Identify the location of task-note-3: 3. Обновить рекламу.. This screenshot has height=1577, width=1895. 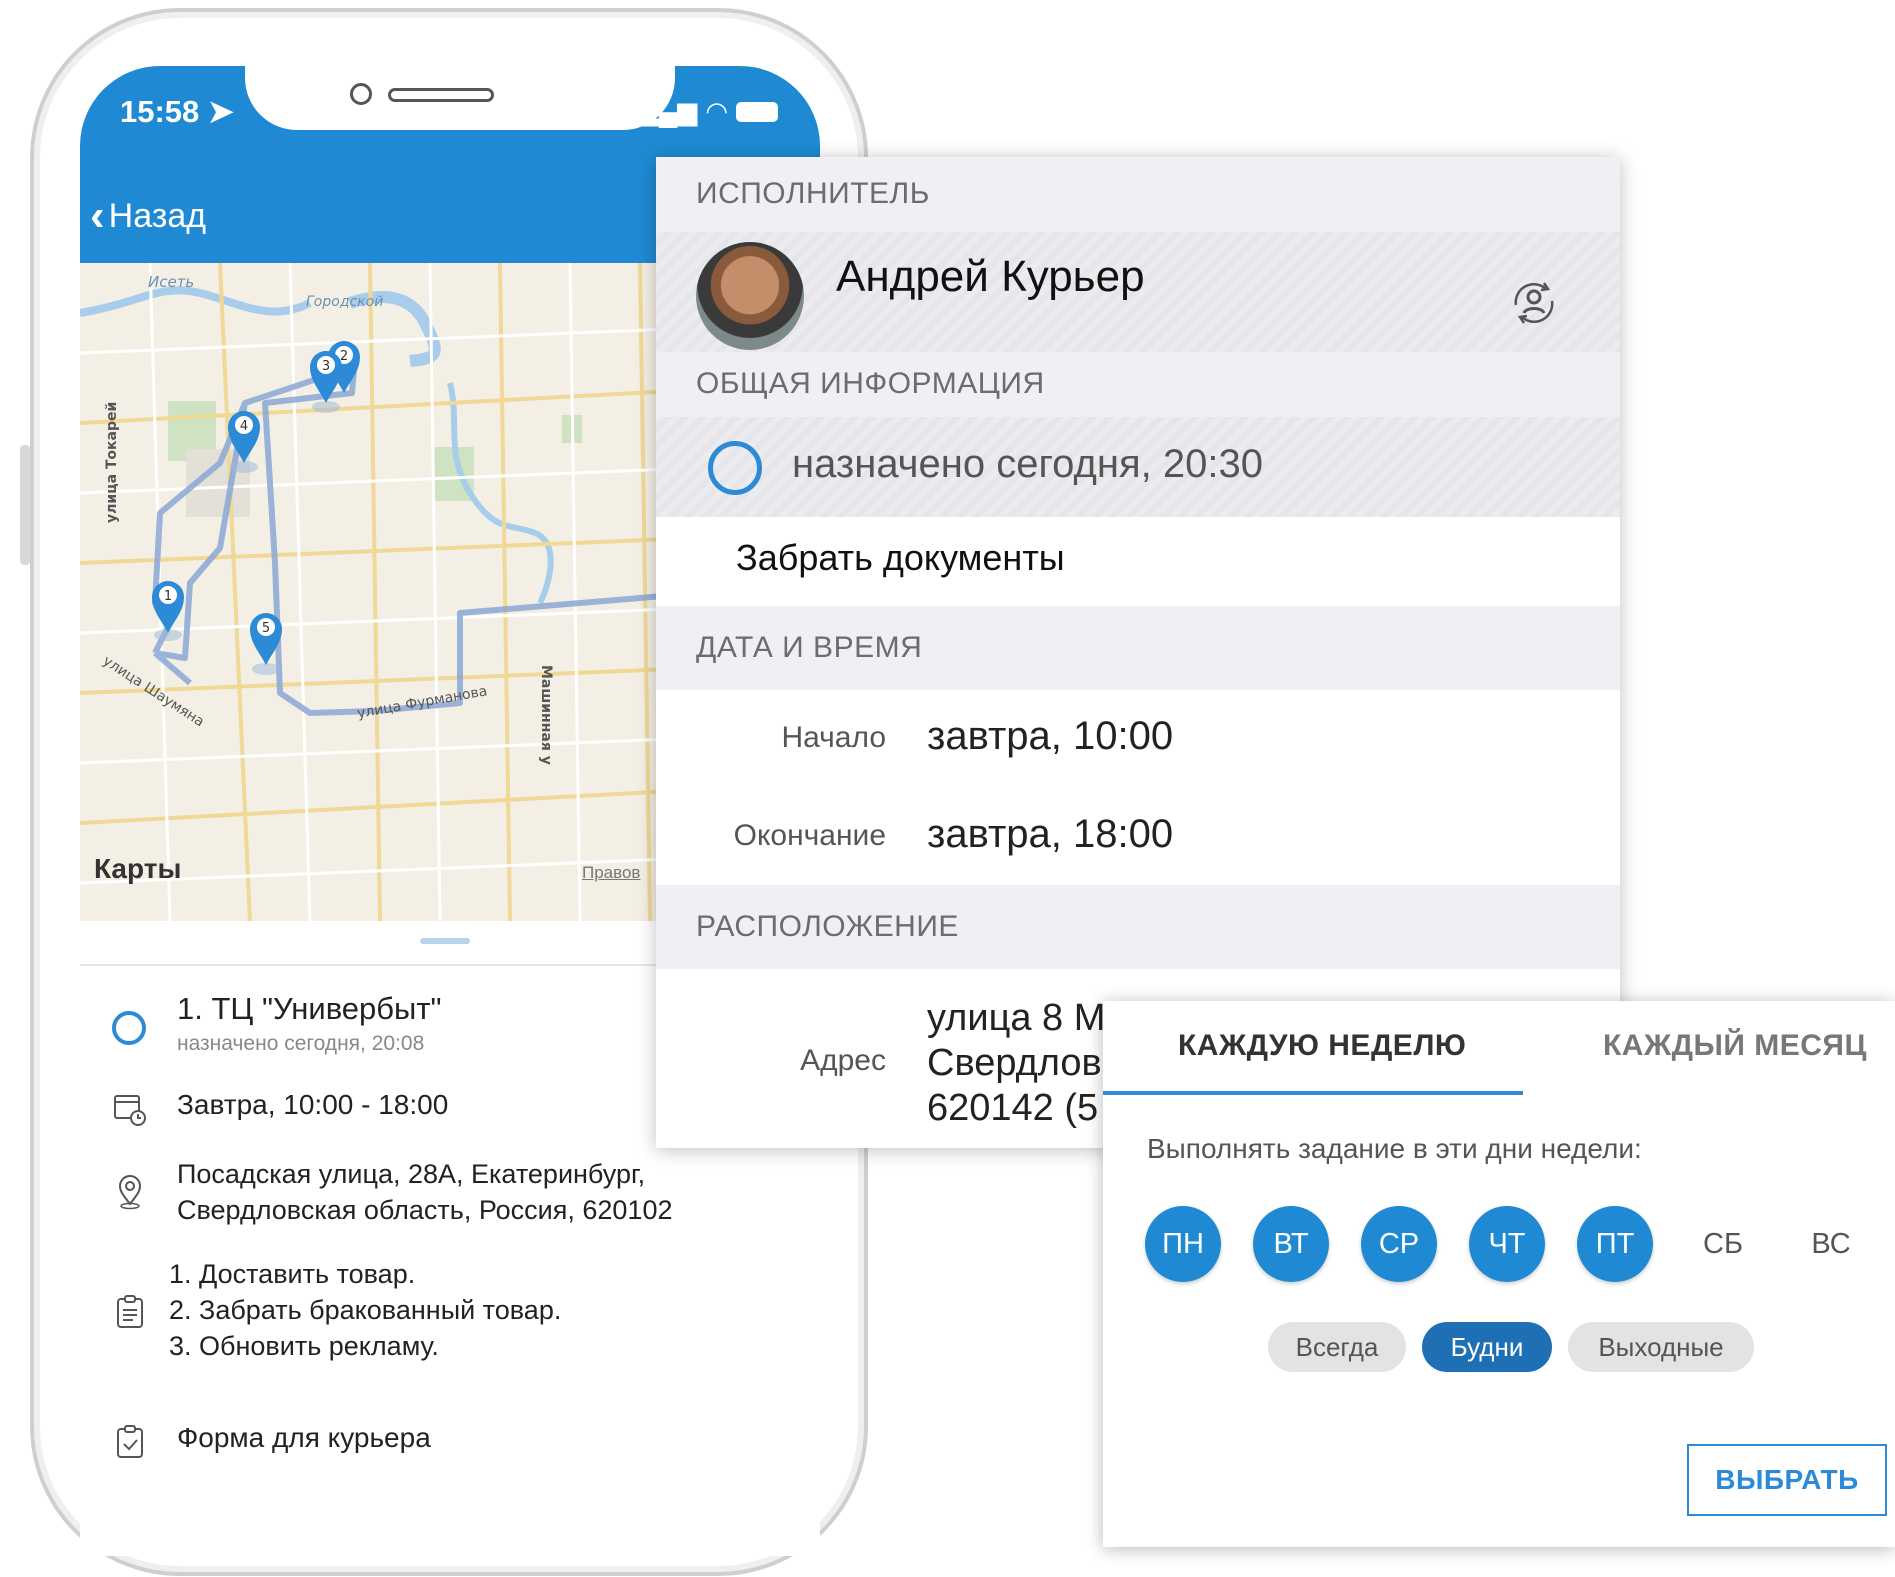
(304, 1346).